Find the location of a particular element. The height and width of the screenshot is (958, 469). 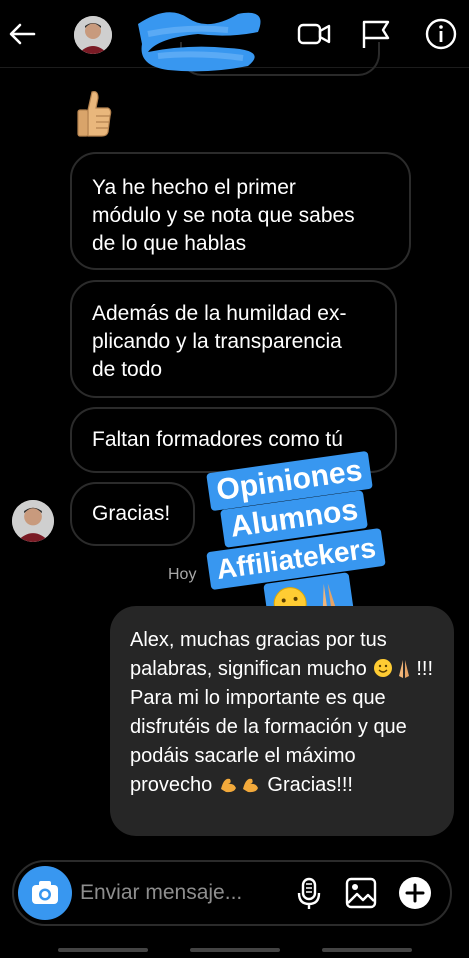

nav-recent-button is located at coordinates (103, 950).